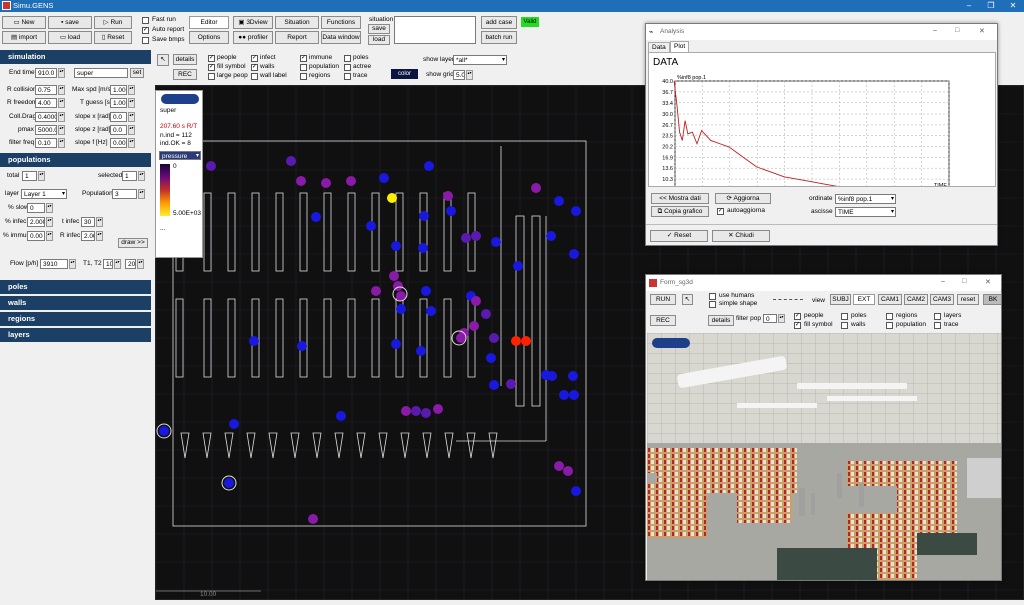 This screenshot has width=1024, height=605. What do you see at coordinates (942, 299) in the screenshot?
I see `cam3-button: CAM3` at bounding box center [942, 299].